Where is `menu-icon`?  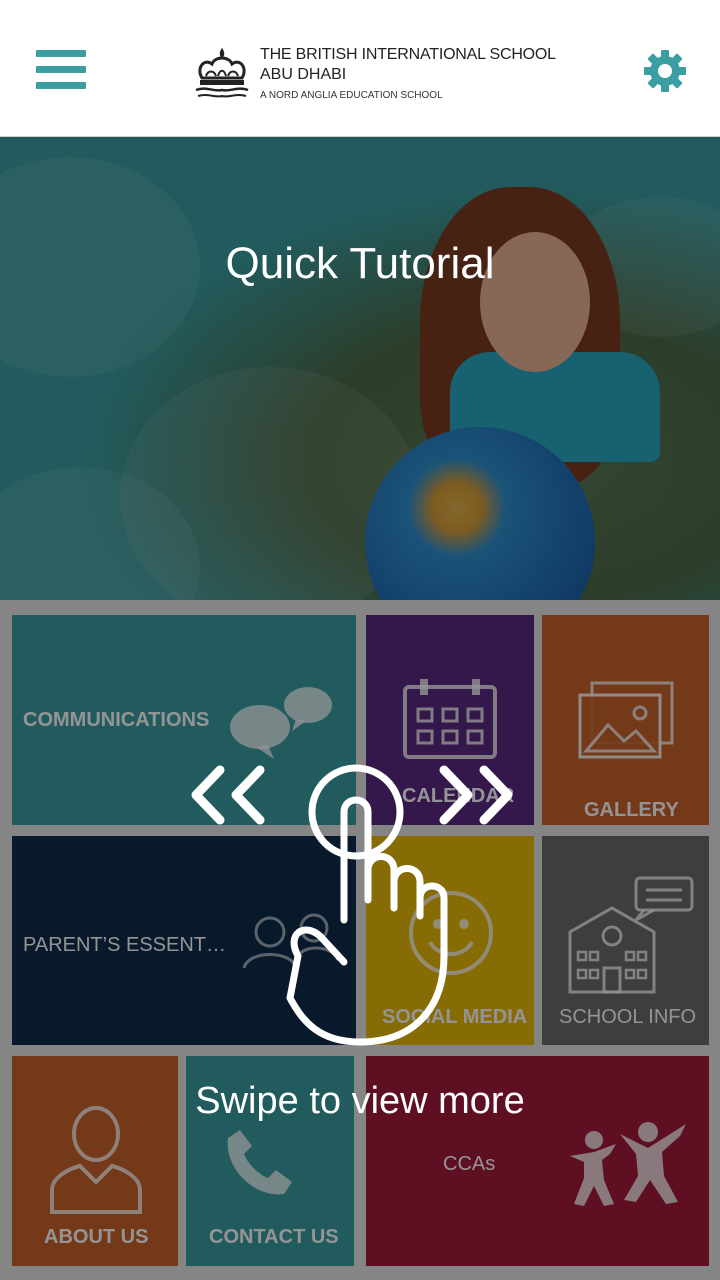 menu-icon is located at coordinates (61, 70).